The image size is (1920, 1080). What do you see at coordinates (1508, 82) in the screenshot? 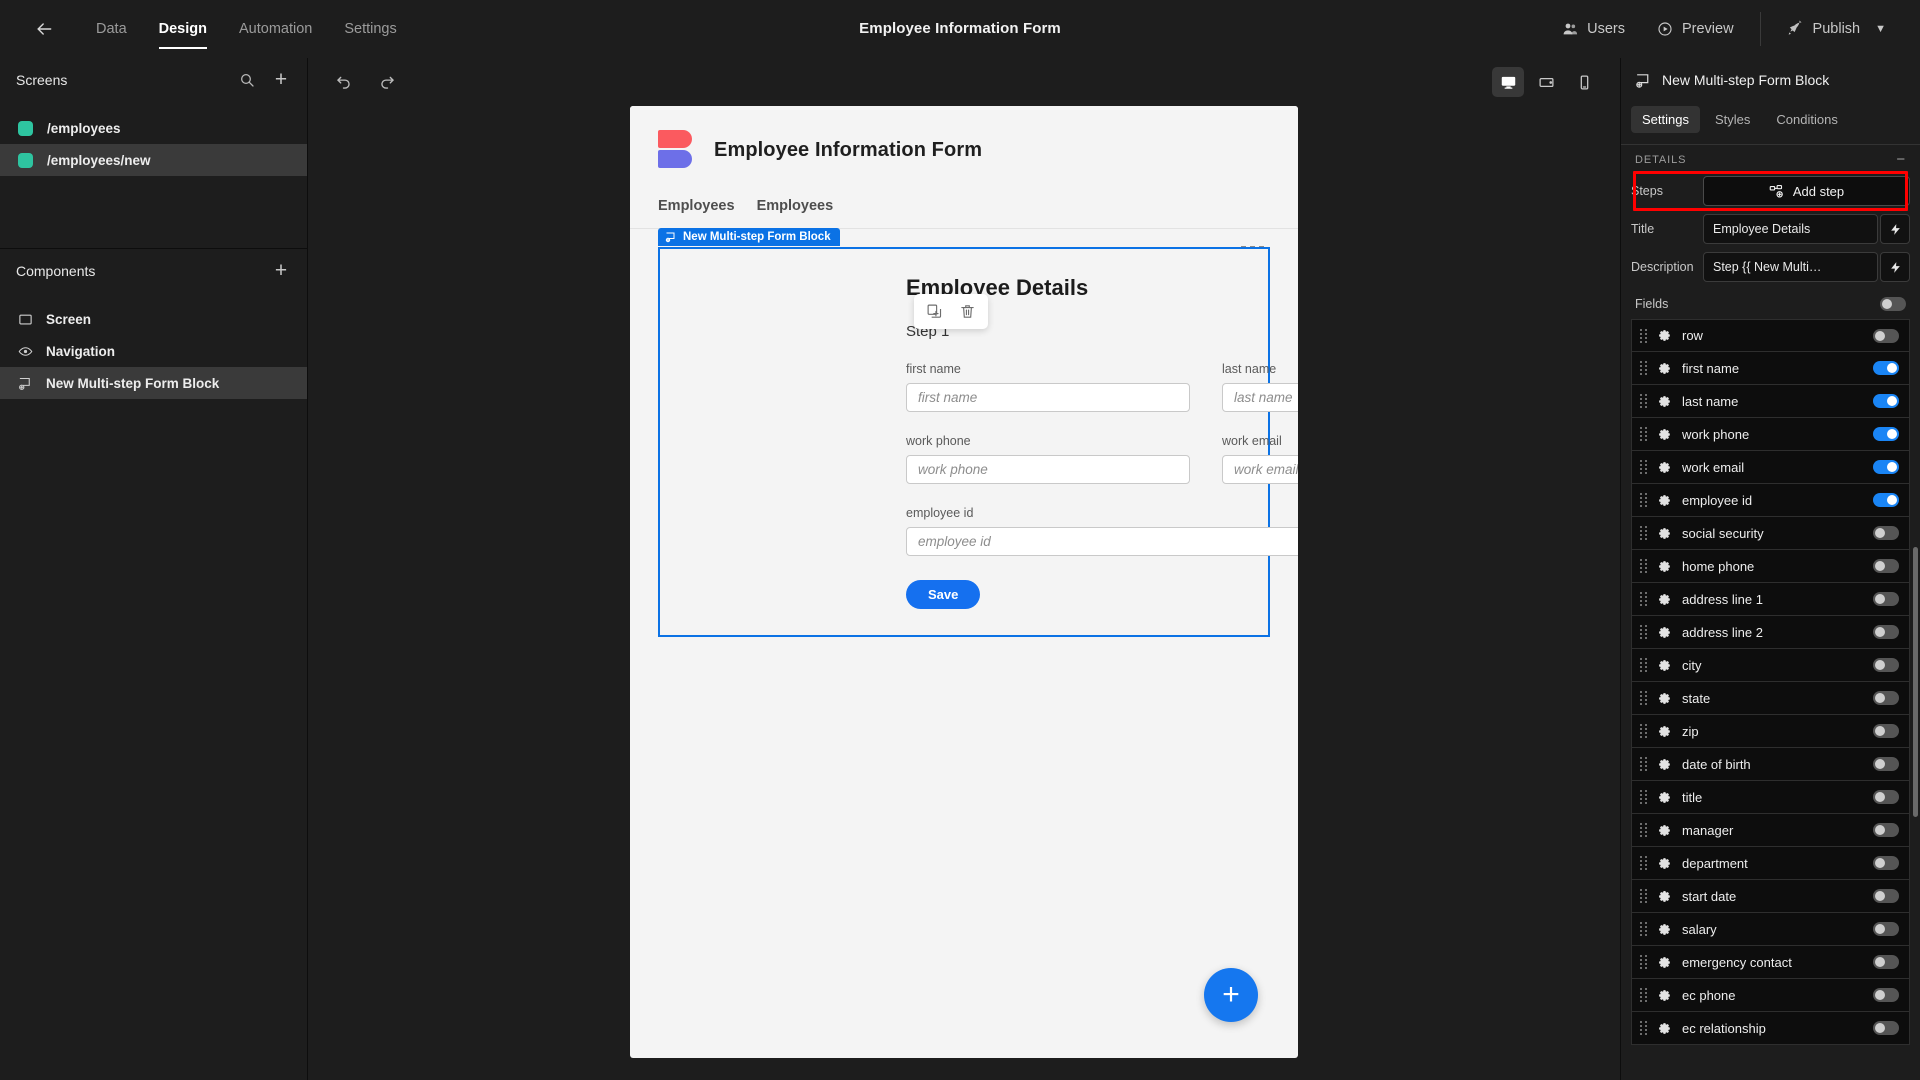
I see `device-desktop-button` at bounding box center [1508, 82].